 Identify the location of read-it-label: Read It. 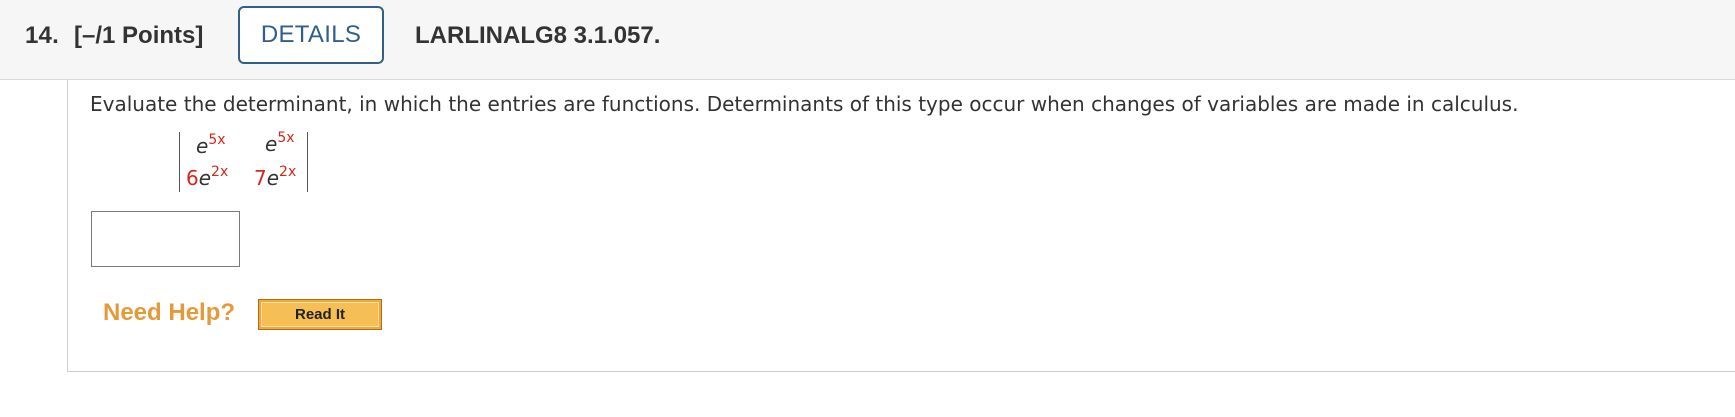
(320, 314).